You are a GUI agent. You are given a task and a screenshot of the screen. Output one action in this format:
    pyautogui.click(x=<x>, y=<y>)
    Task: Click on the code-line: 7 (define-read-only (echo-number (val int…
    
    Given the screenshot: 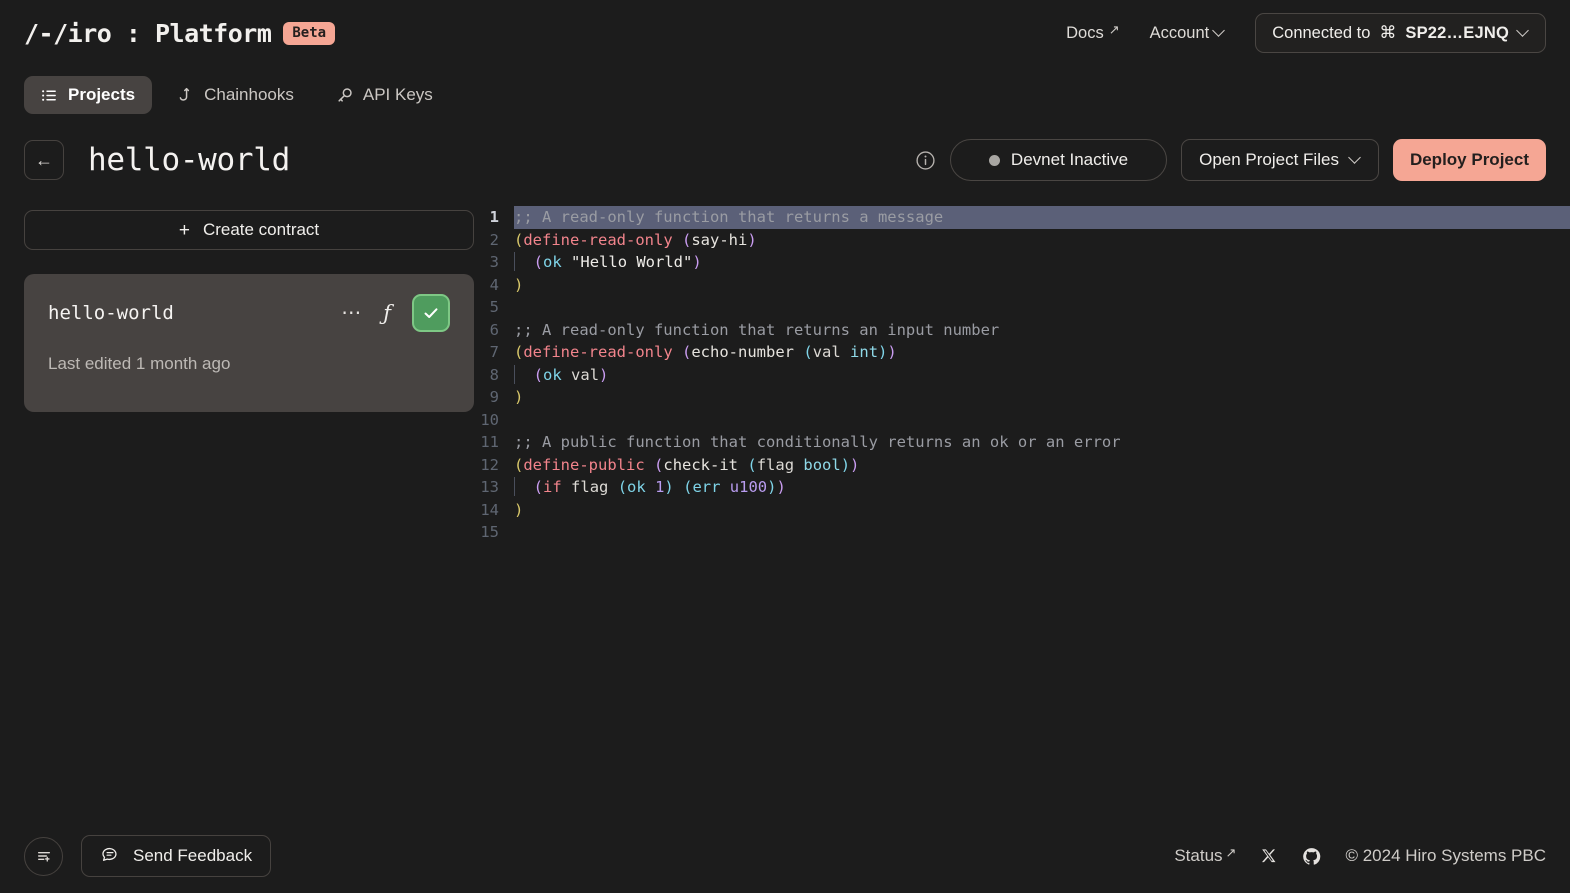 What is the action you would take?
    pyautogui.click(x=1022, y=352)
    